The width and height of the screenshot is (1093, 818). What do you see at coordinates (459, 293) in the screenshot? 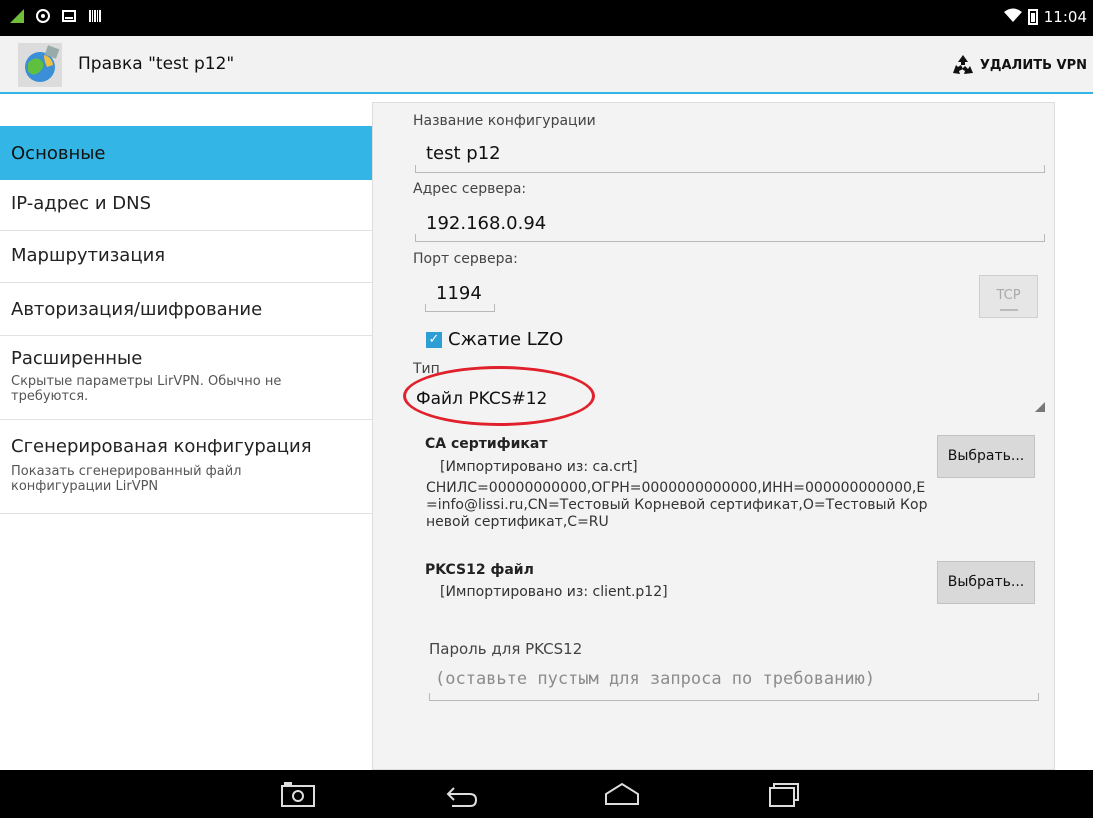
I see `server-port-input: 1194` at bounding box center [459, 293].